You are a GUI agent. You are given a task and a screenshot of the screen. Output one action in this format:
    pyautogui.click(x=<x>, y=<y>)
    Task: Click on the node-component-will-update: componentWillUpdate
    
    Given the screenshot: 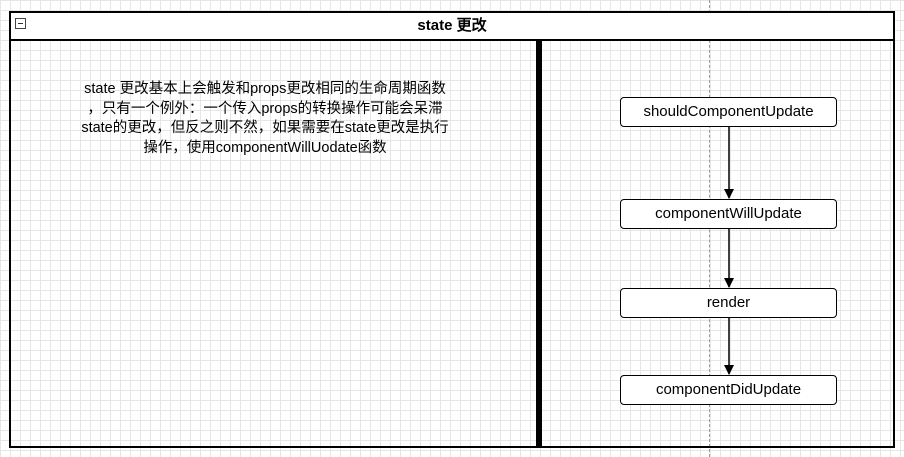 What is the action you would take?
    pyautogui.click(x=728, y=214)
    